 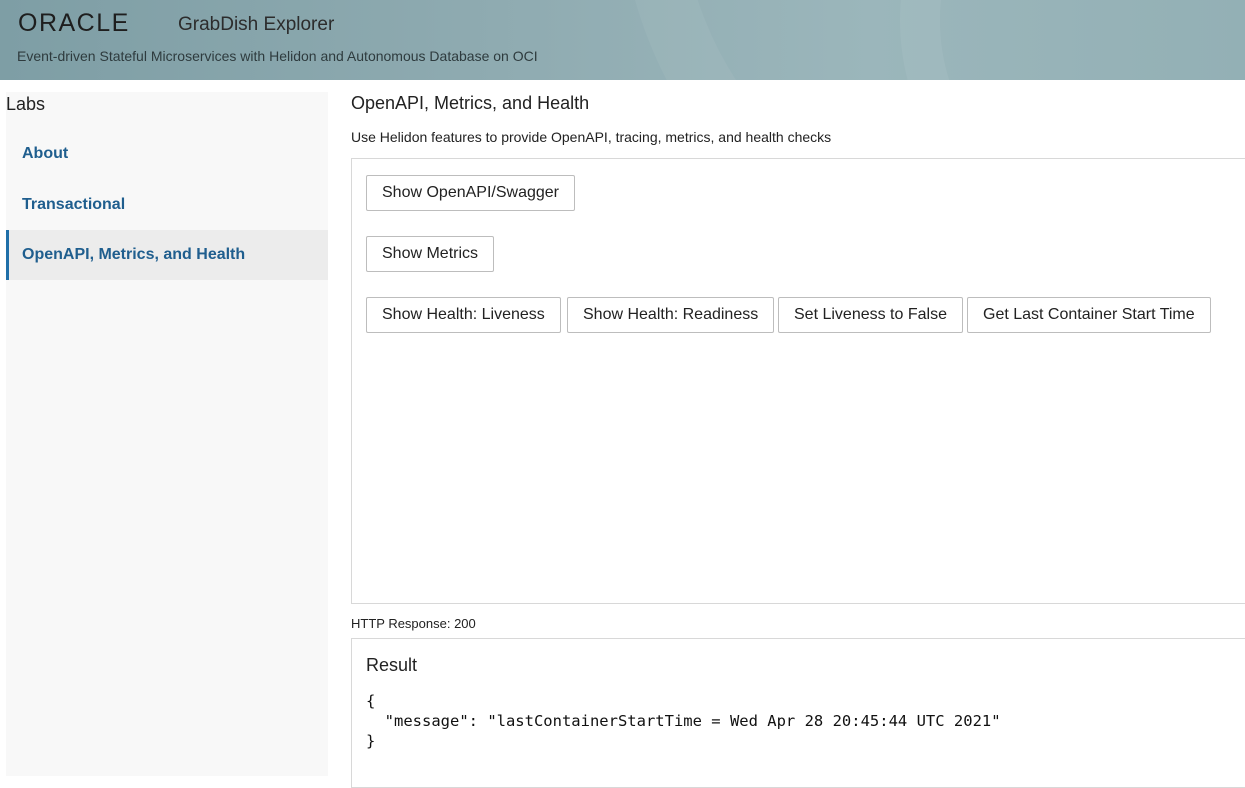 What do you see at coordinates (870, 315) in the screenshot?
I see `set-liveness-false-button: Set Liveness to False` at bounding box center [870, 315].